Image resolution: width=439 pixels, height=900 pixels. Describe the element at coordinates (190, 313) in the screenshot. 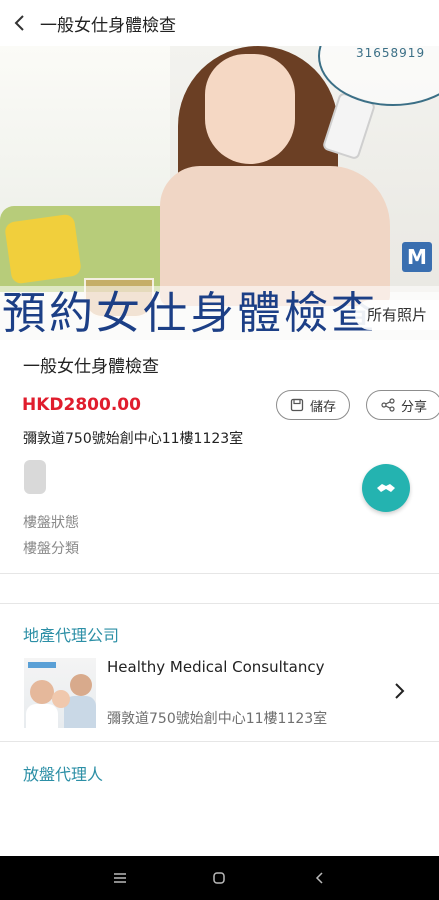

I see `hero-banner-text: 預約女仕身體檢查` at that location.